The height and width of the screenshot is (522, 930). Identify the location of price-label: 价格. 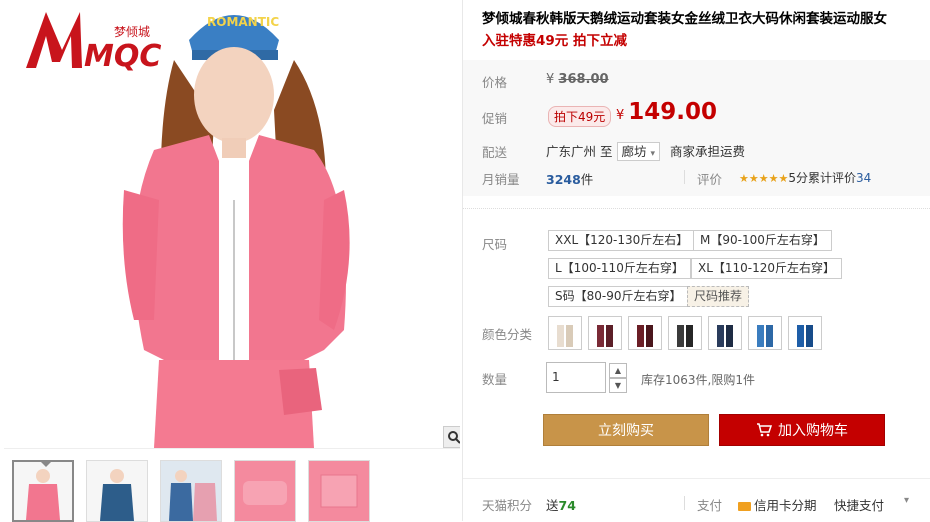
(495, 82).